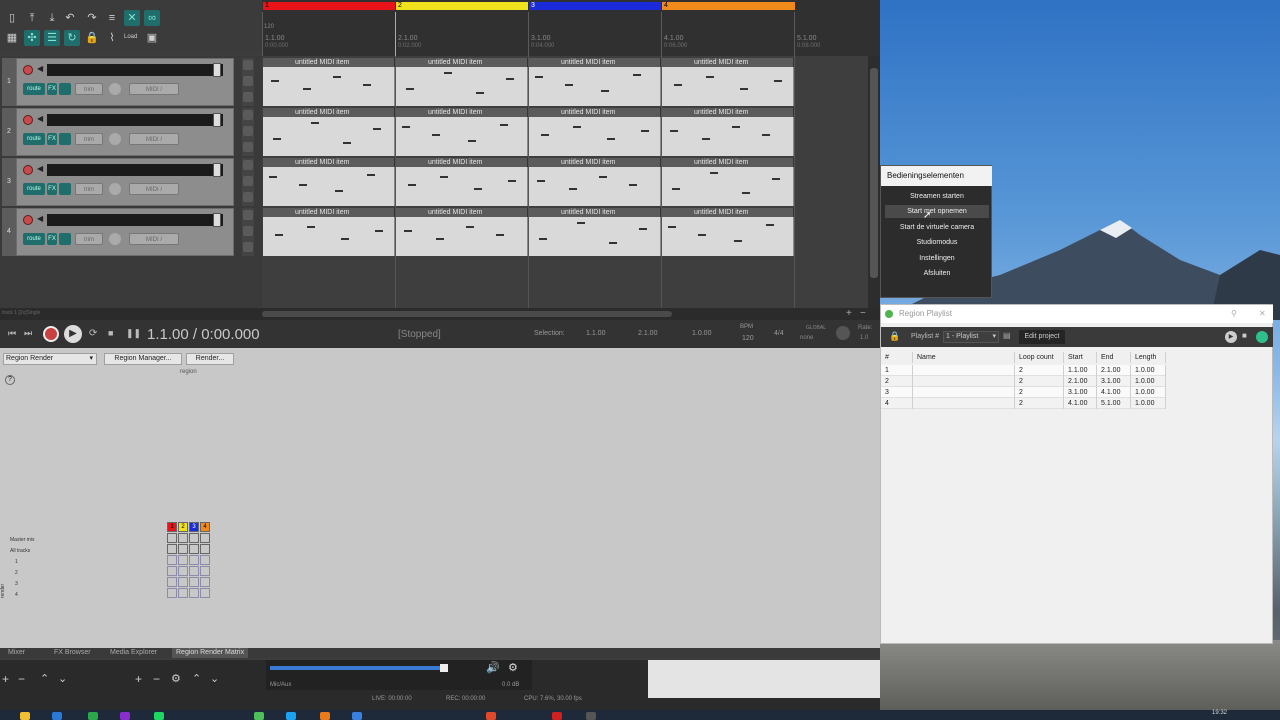  Describe the element at coordinates (132, 18) in the screenshot. I see `x-toggle-icon: ✕` at that location.